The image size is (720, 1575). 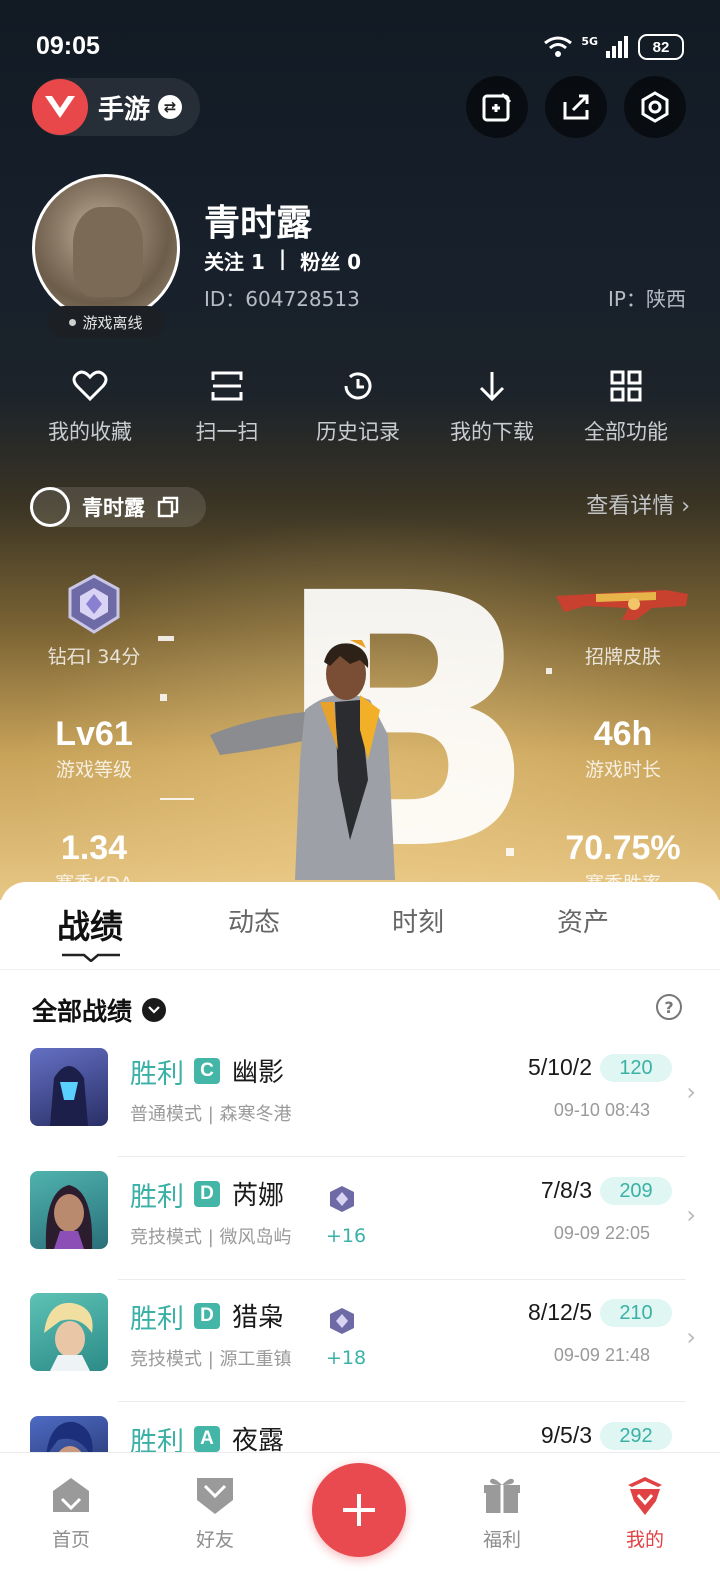 What do you see at coordinates (93, 770) in the screenshot?
I see `stat-level-label: 游戏等级` at bounding box center [93, 770].